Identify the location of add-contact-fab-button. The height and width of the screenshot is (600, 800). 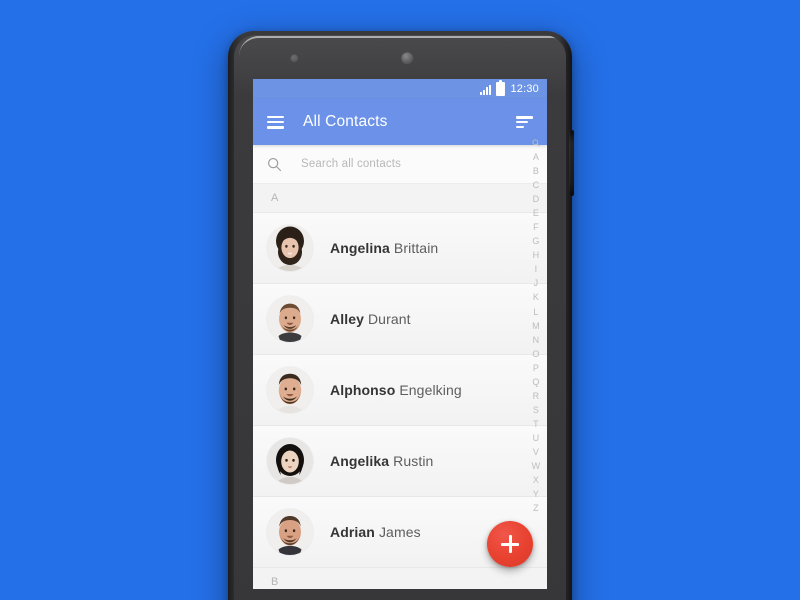
(510, 544).